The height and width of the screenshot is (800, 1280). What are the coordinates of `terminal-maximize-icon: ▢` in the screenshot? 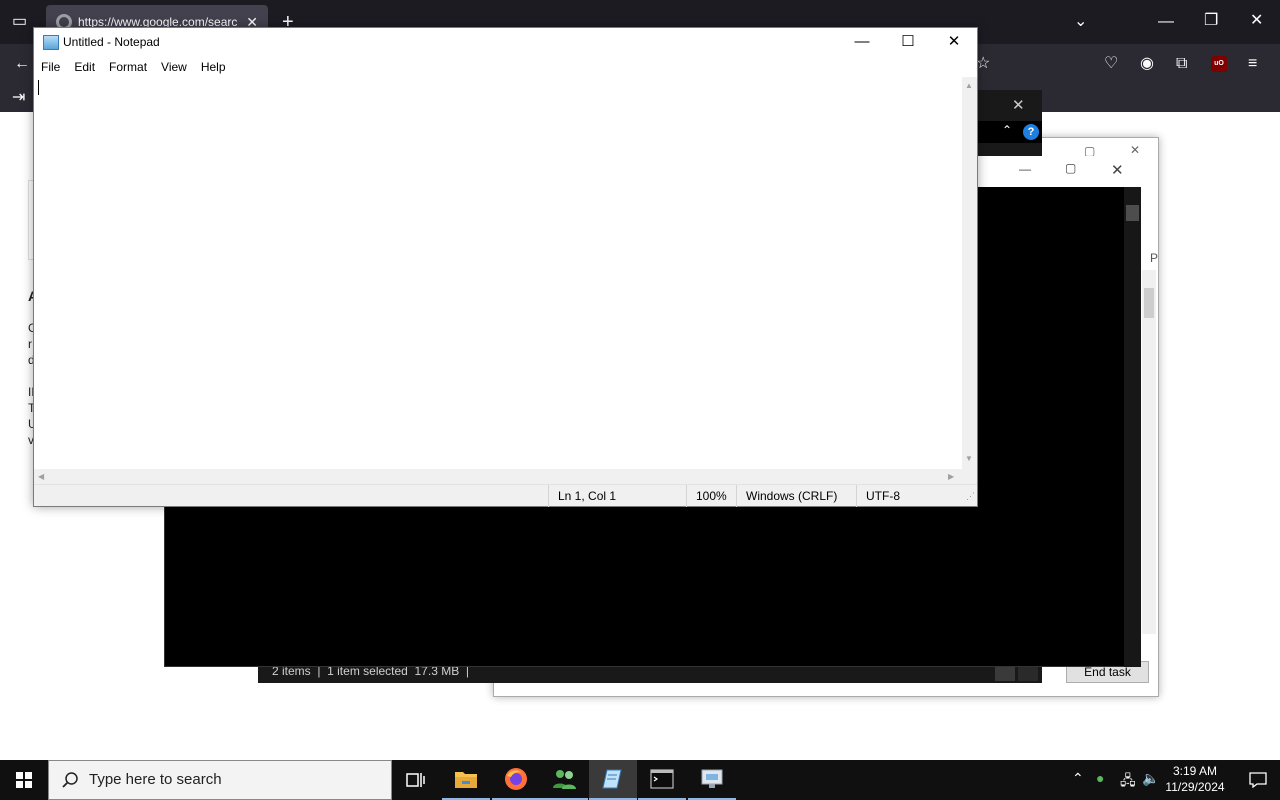 It's located at (1070, 168).